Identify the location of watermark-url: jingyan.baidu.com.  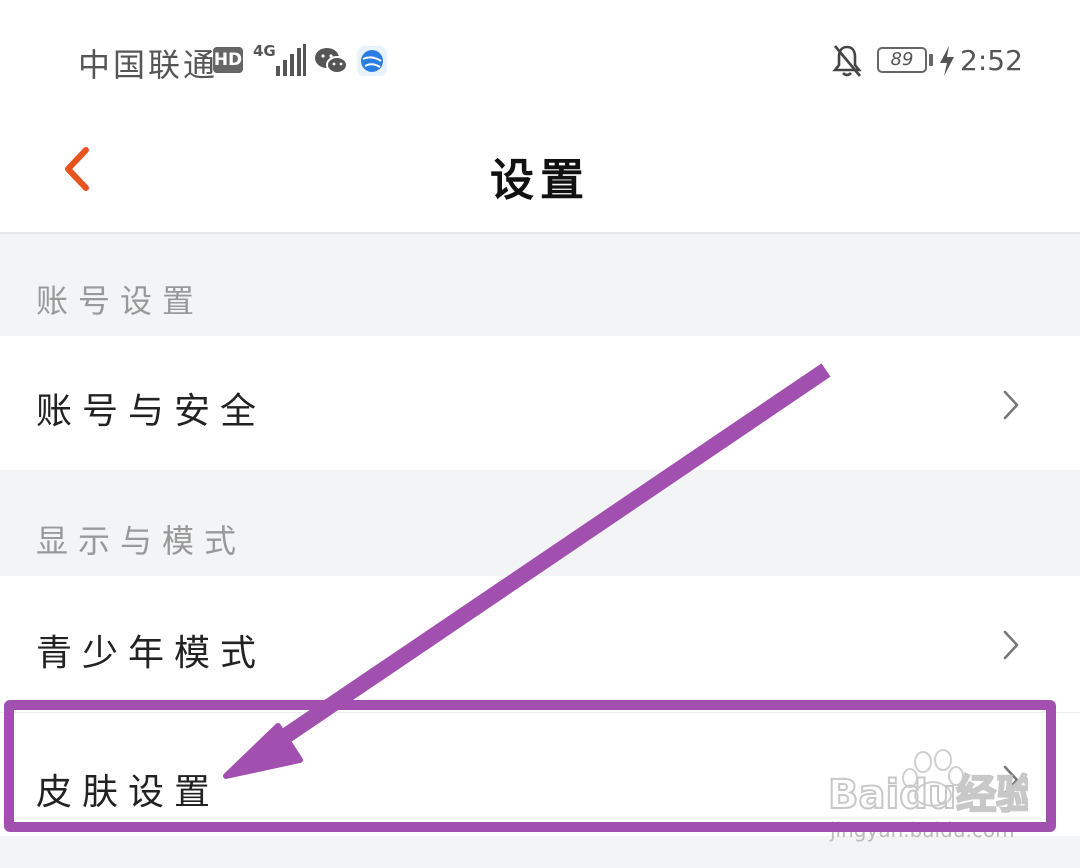
(922, 830).